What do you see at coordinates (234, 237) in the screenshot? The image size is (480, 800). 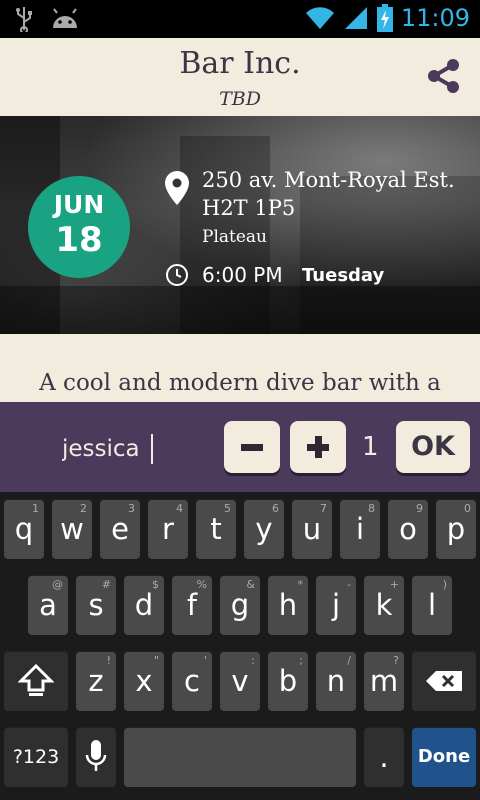 I see `event-neighborhood: Plateau` at bounding box center [234, 237].